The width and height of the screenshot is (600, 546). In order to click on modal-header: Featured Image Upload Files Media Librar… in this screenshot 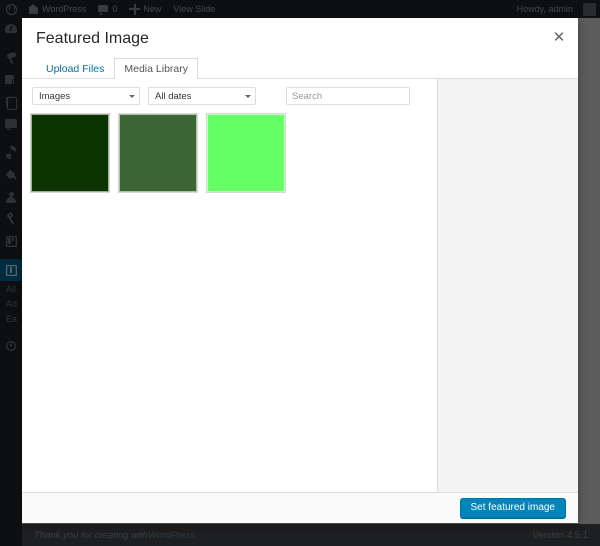, I will do `click(300, 48)`.